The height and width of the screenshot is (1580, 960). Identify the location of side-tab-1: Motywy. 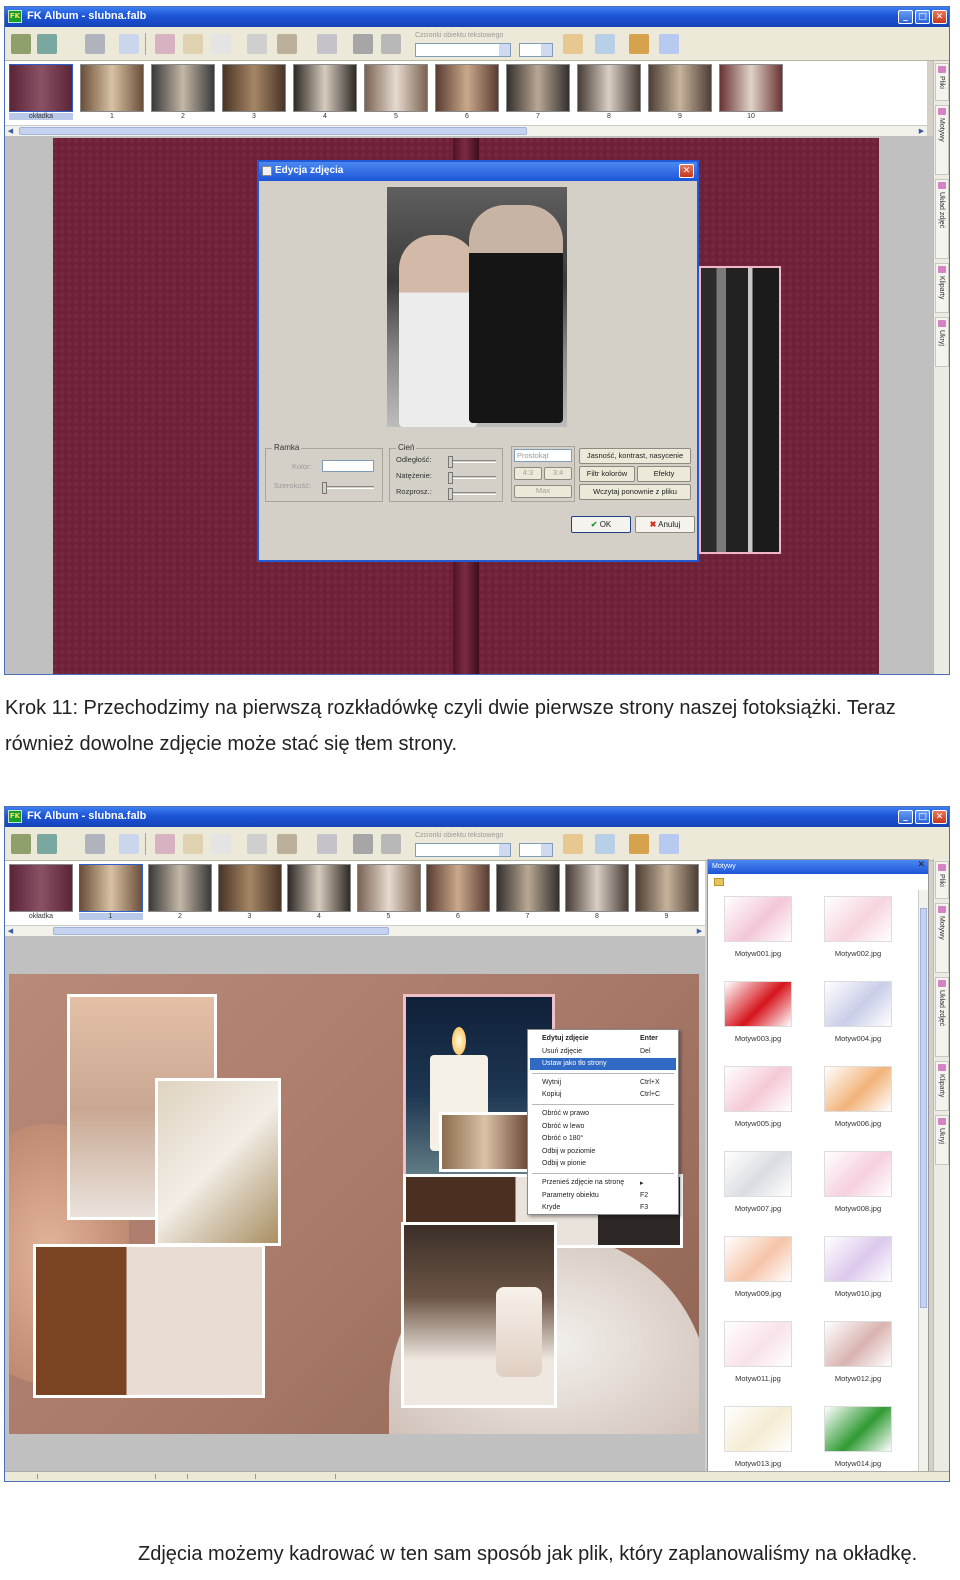
(942, 938).